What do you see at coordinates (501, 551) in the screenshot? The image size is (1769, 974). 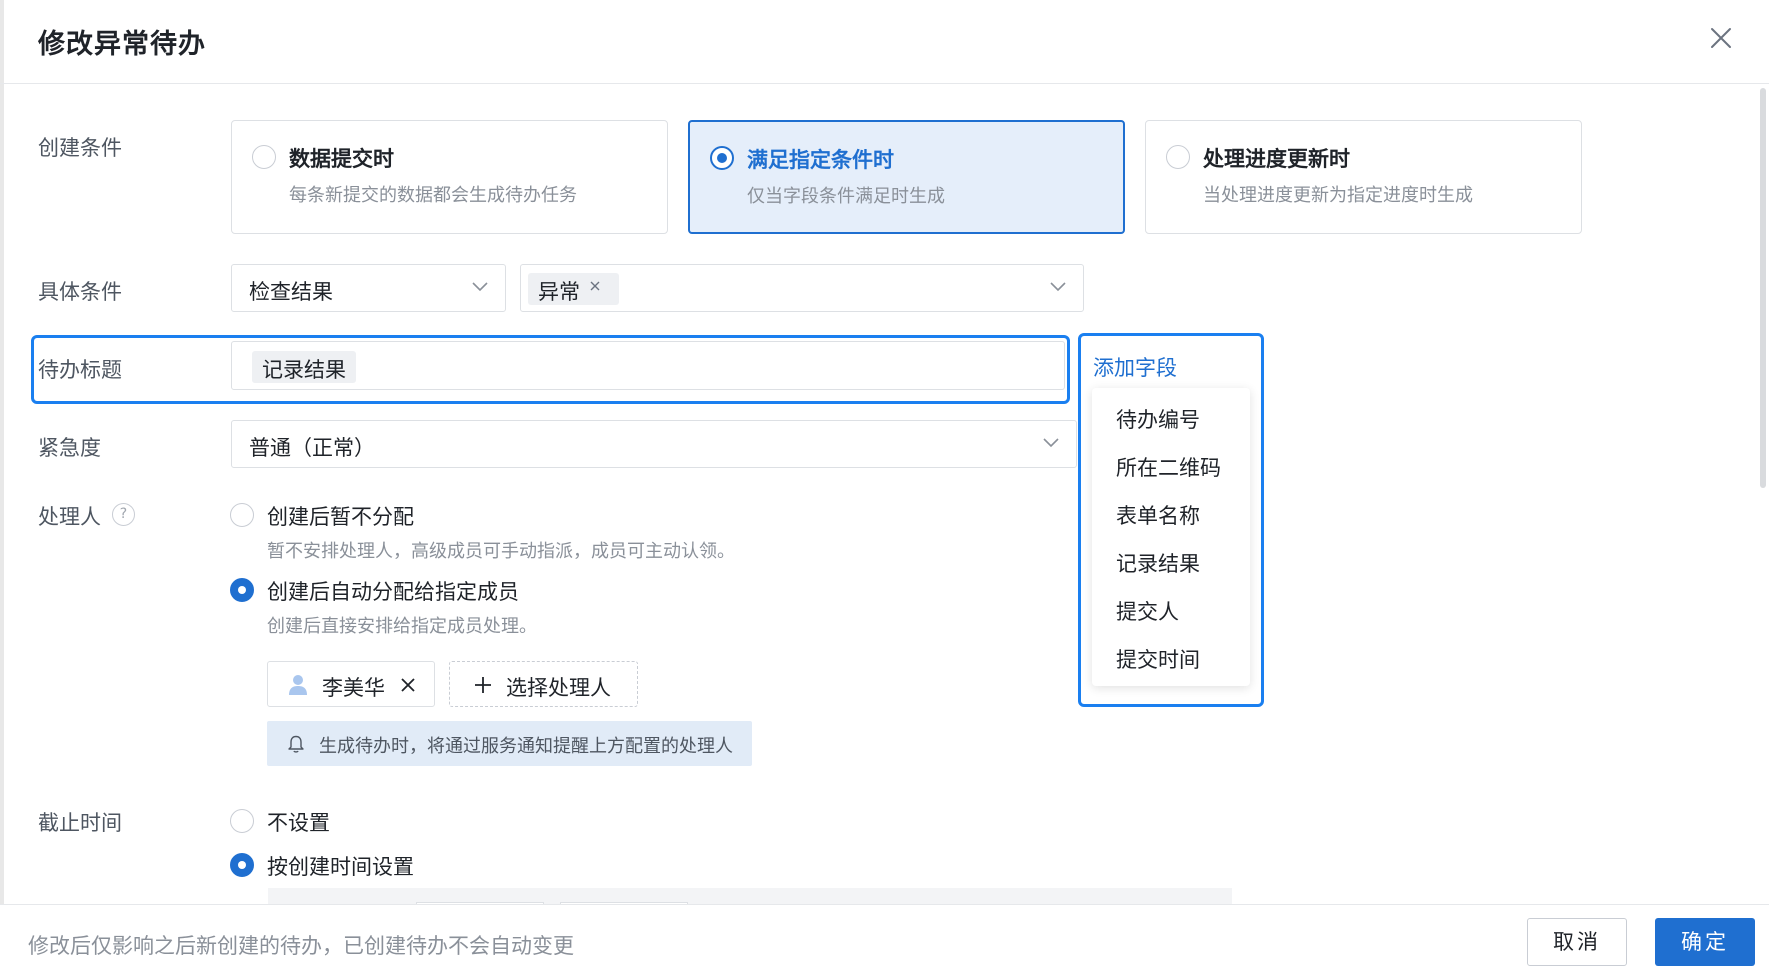 I see `handler-option-hint: 暂不安排处理人，高级成员可手动指派，成员可主动认领。` at bounding box center [501, 551].